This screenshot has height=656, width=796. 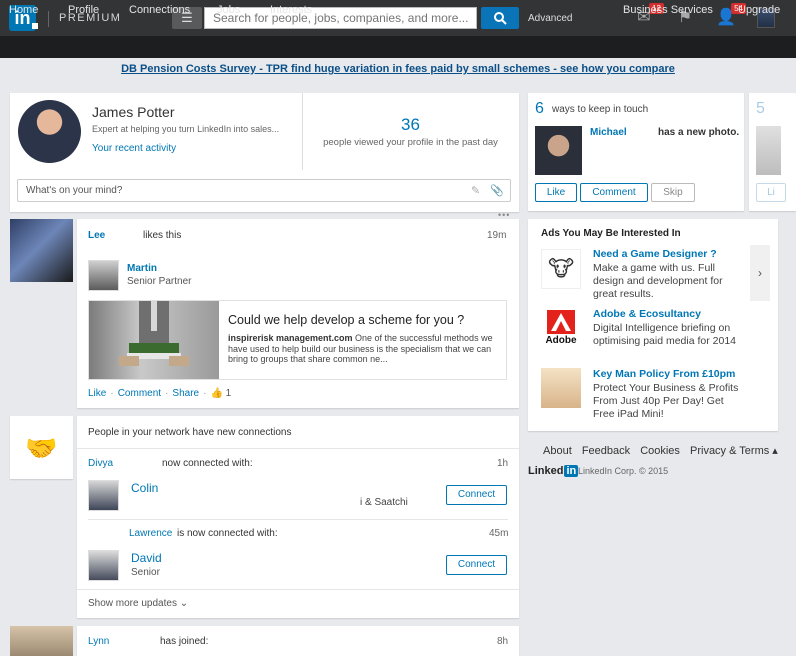 What do you see at coordinates (139, 393) in the screenshot?
I see `comment-link: Comment` at bounding box center [139, 393].